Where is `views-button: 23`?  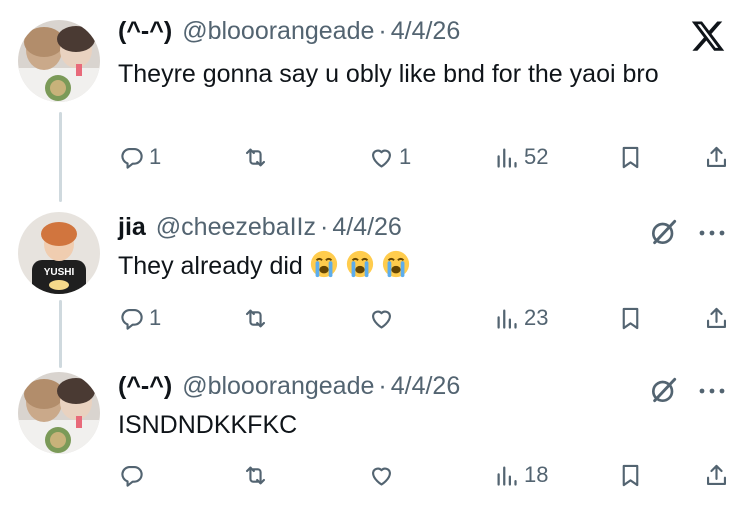 views-button: 23 is located at coordinates (520, 318).